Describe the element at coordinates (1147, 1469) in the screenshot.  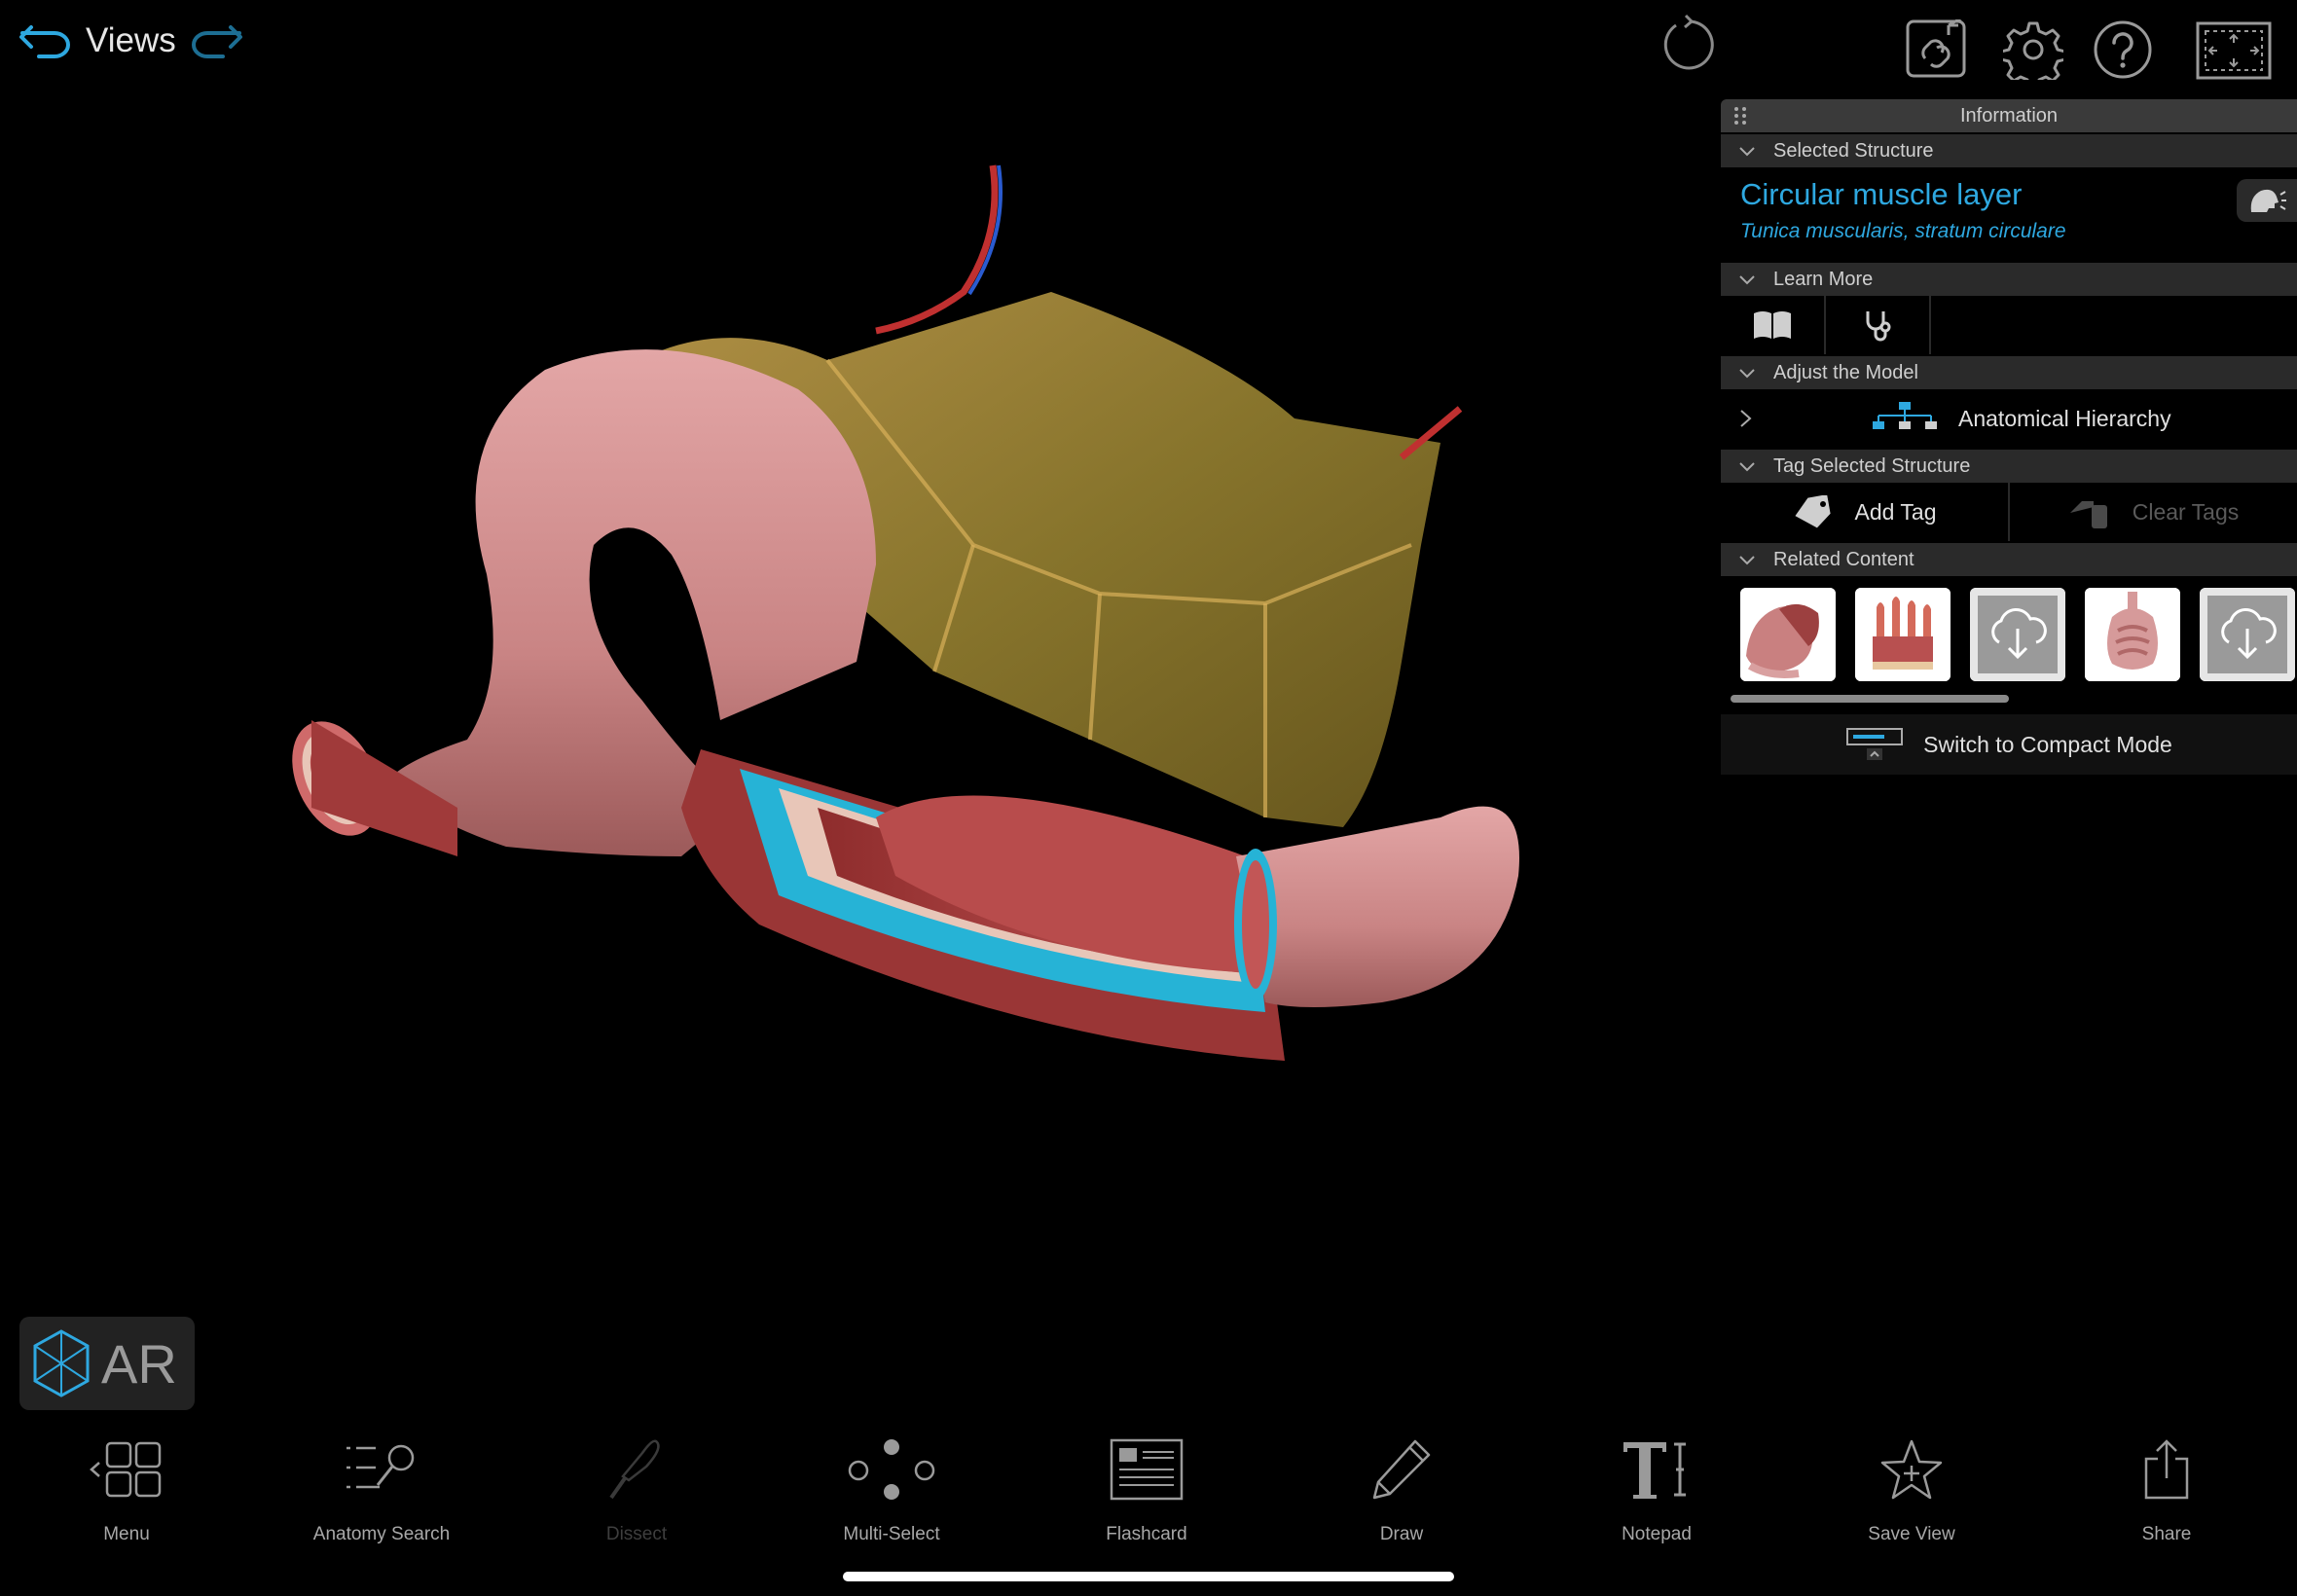
I see `flashcard-icon` at that location.